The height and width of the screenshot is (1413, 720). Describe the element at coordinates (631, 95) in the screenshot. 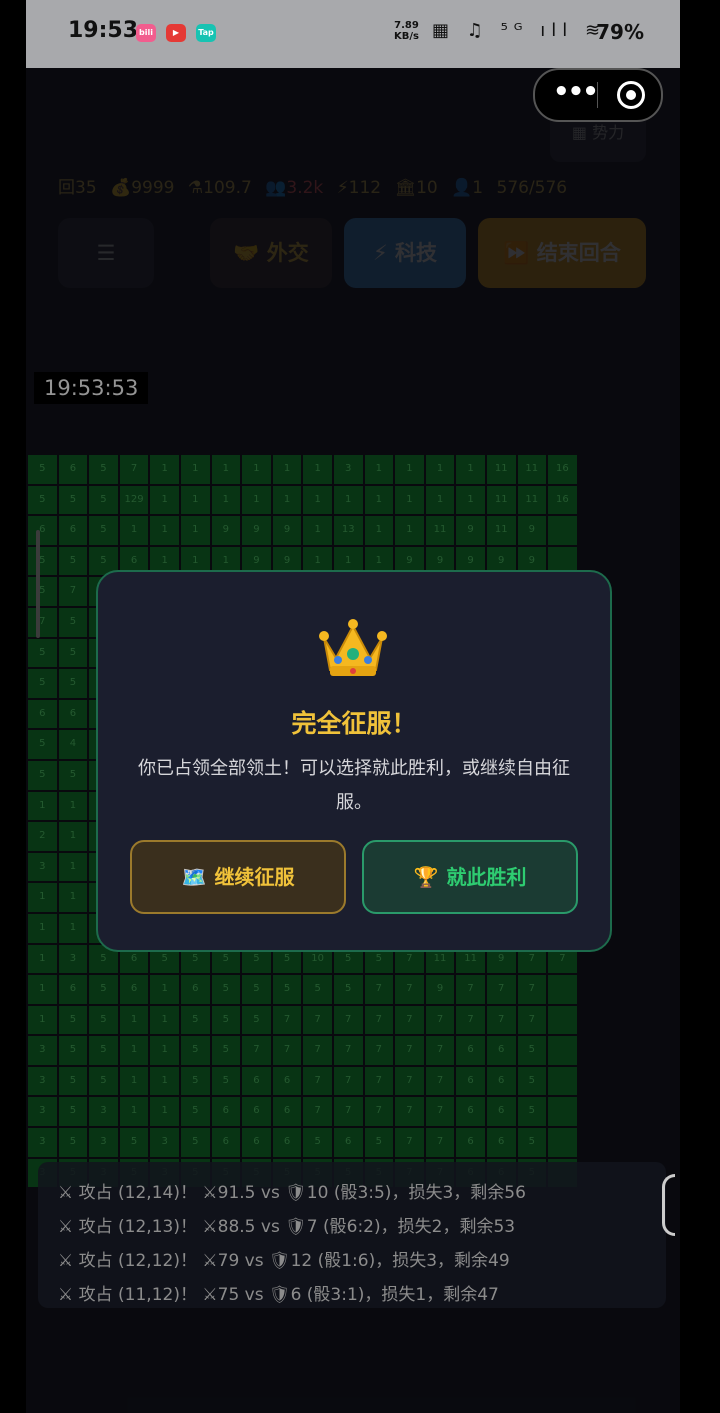

I see `target-ring-icon` at that location.